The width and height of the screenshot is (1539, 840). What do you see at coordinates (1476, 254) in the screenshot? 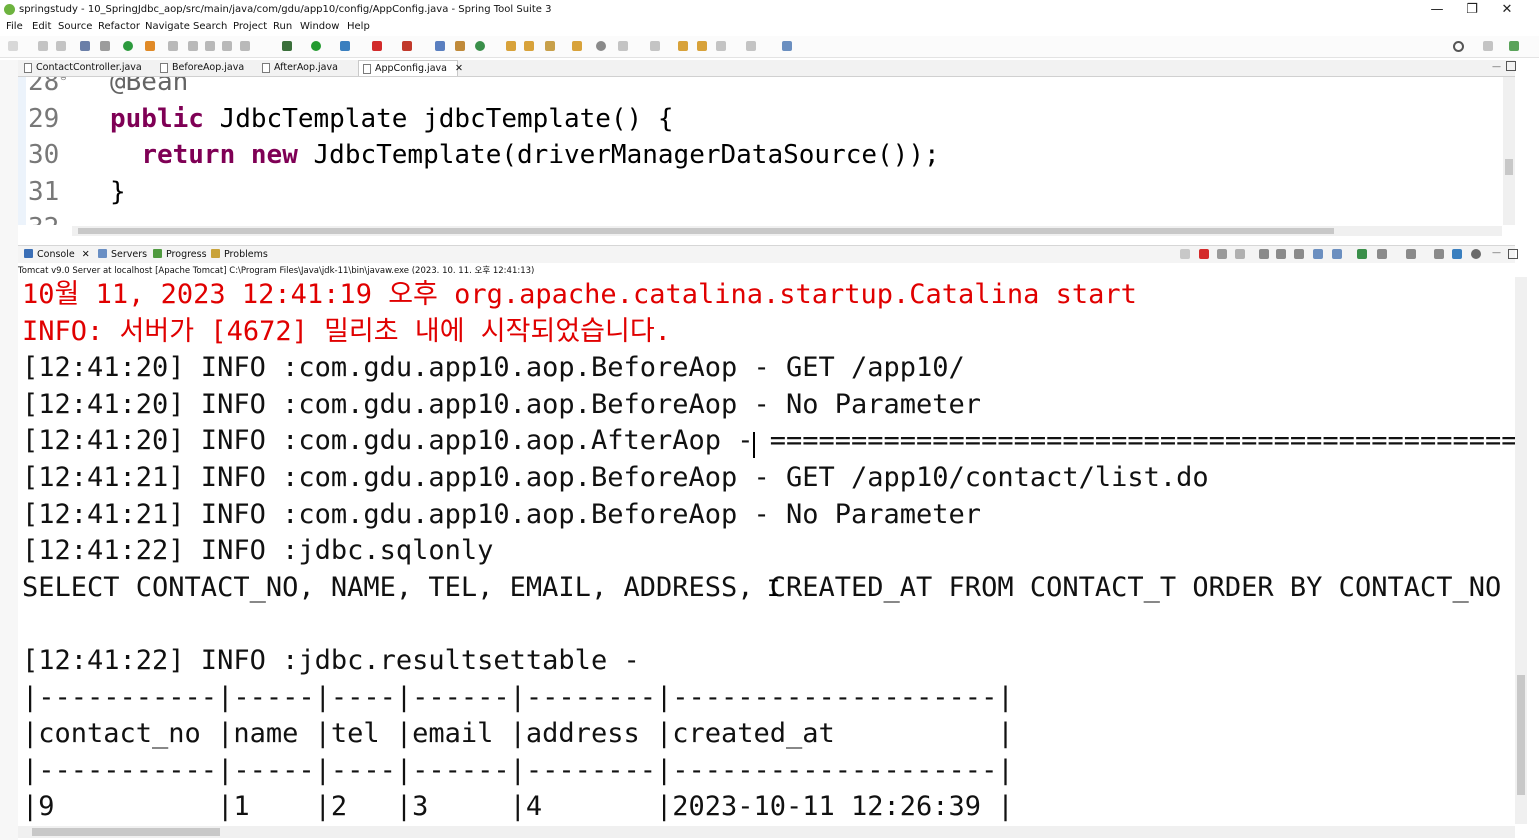
I see `gear-icon` at bounding box center [1476, 254].